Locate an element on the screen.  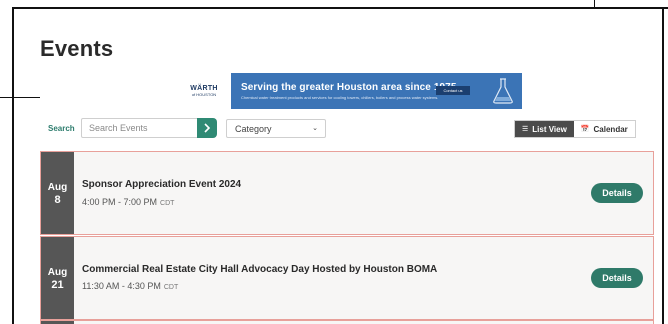
calendar-icon: 📅 is located at coordinates (585, 129).